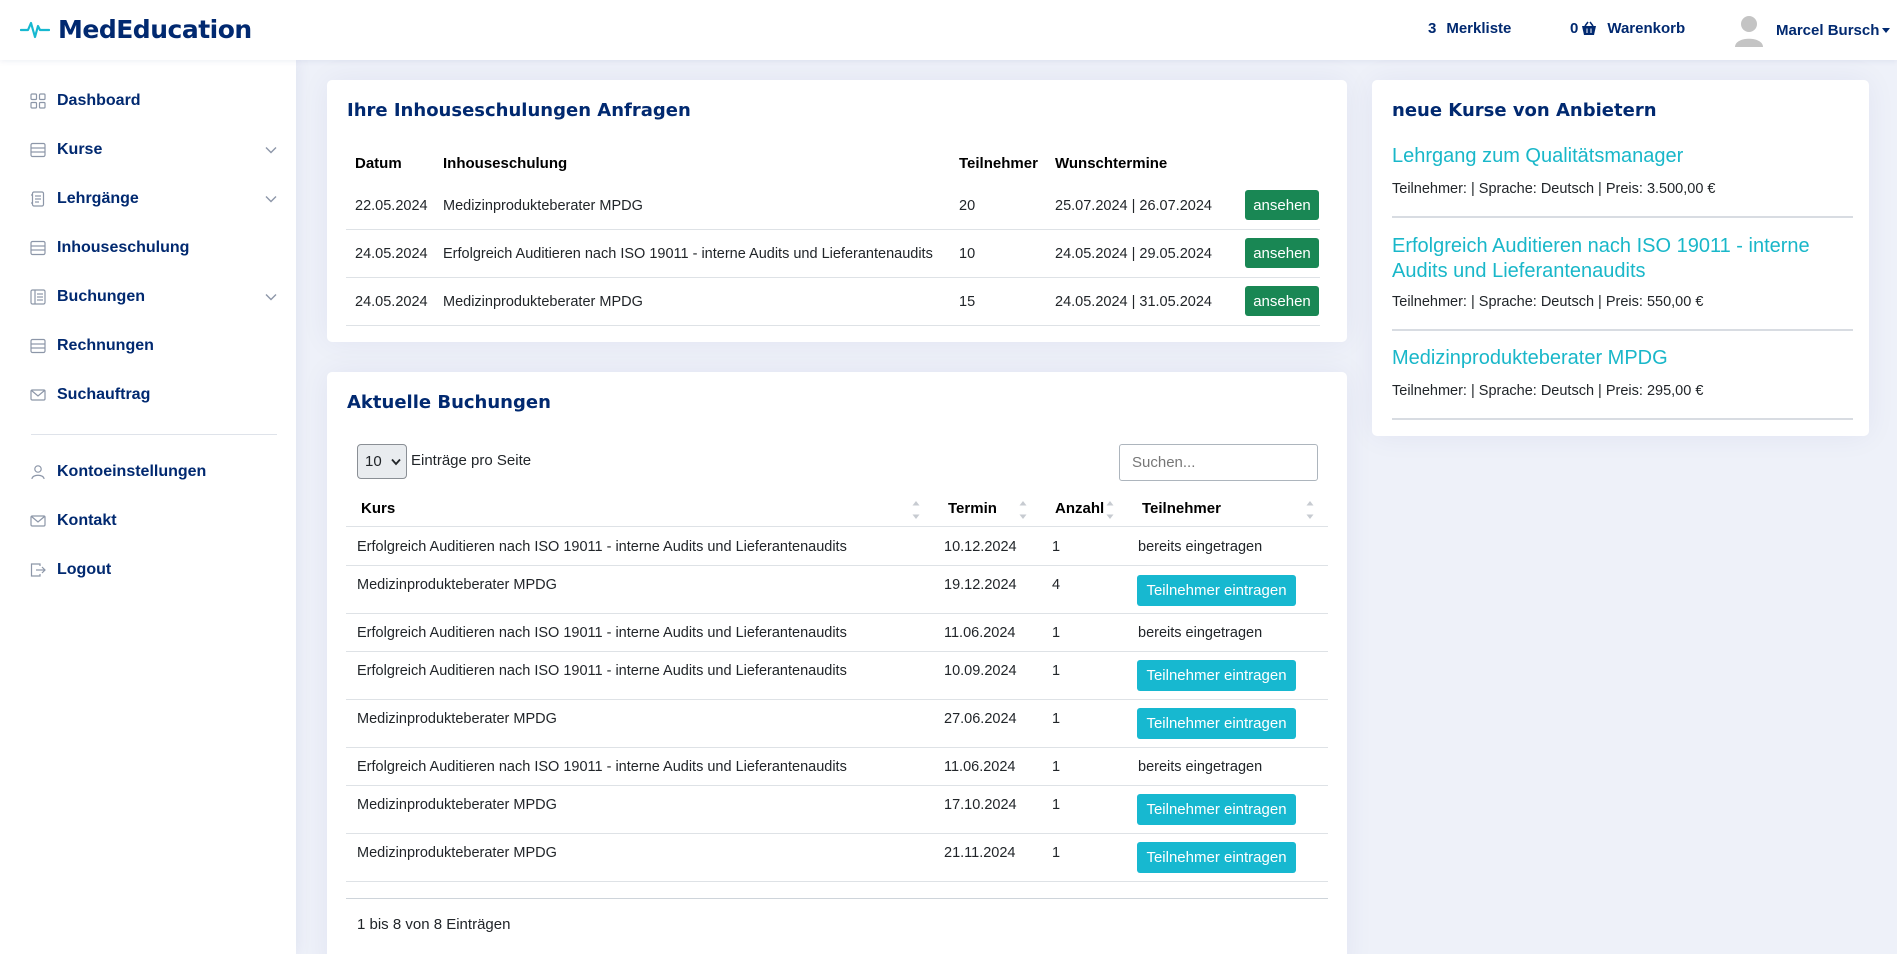 Image resolution: width=1897 pixels, height=954 pixels. I want to click on course-divider, so click(1622, 330).